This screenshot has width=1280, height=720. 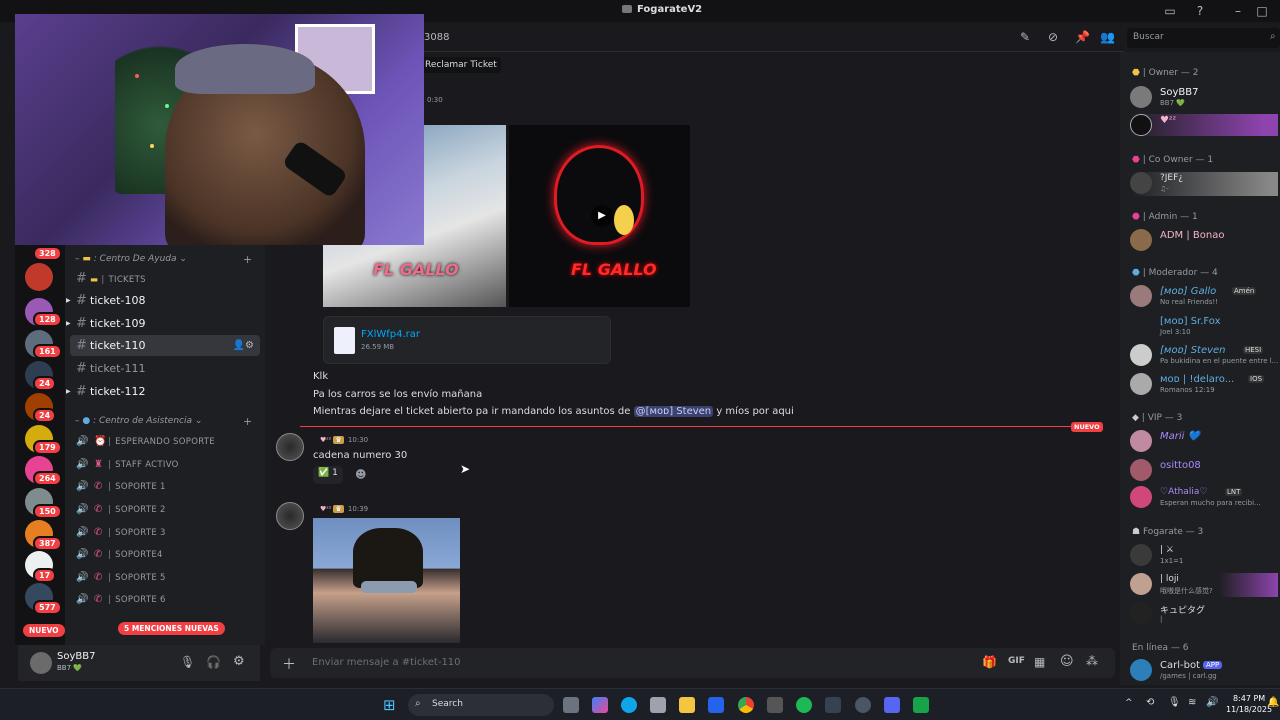 I want to click on voice-channel: 🔊 ♜ | STAFF ACTIVO, so click(x=165, y=464).